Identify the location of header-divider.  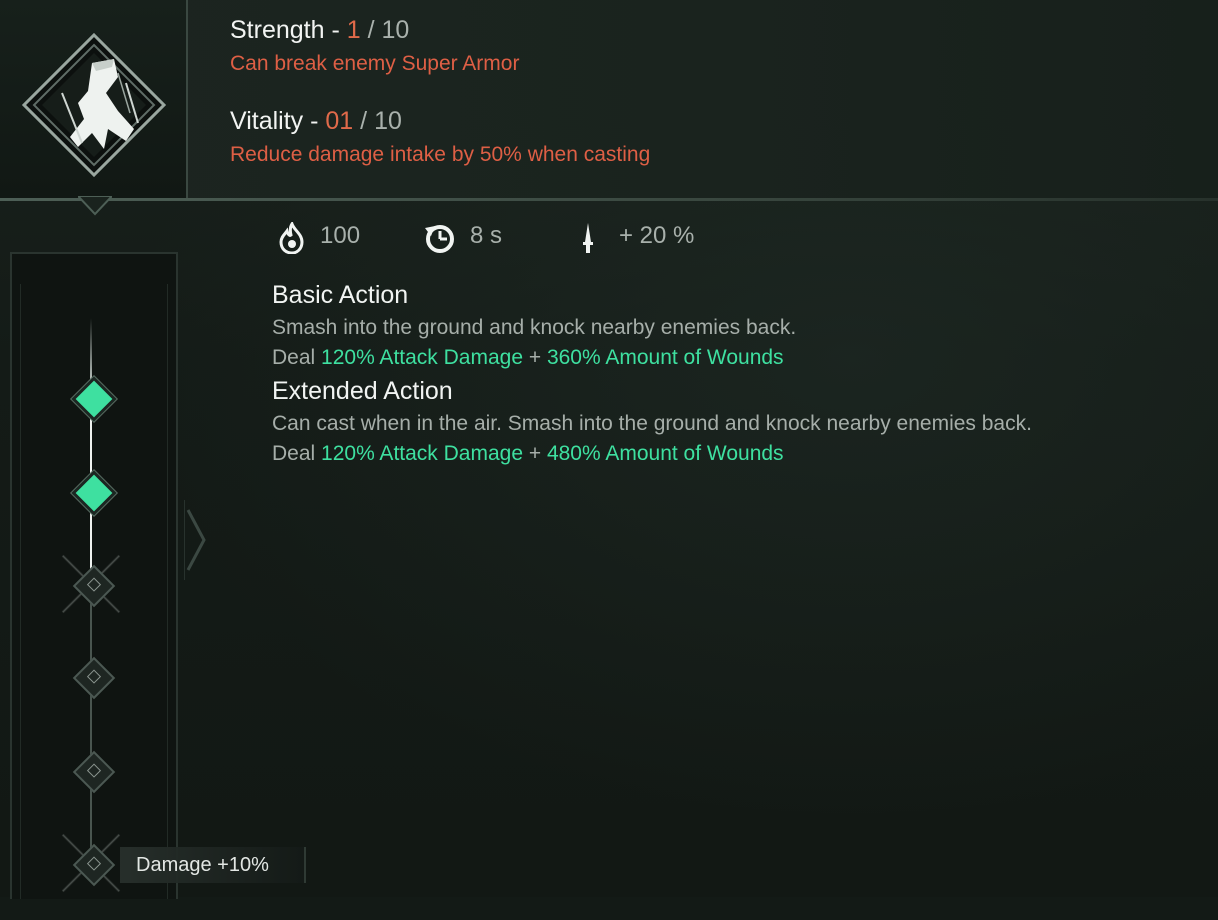
(609, 199).